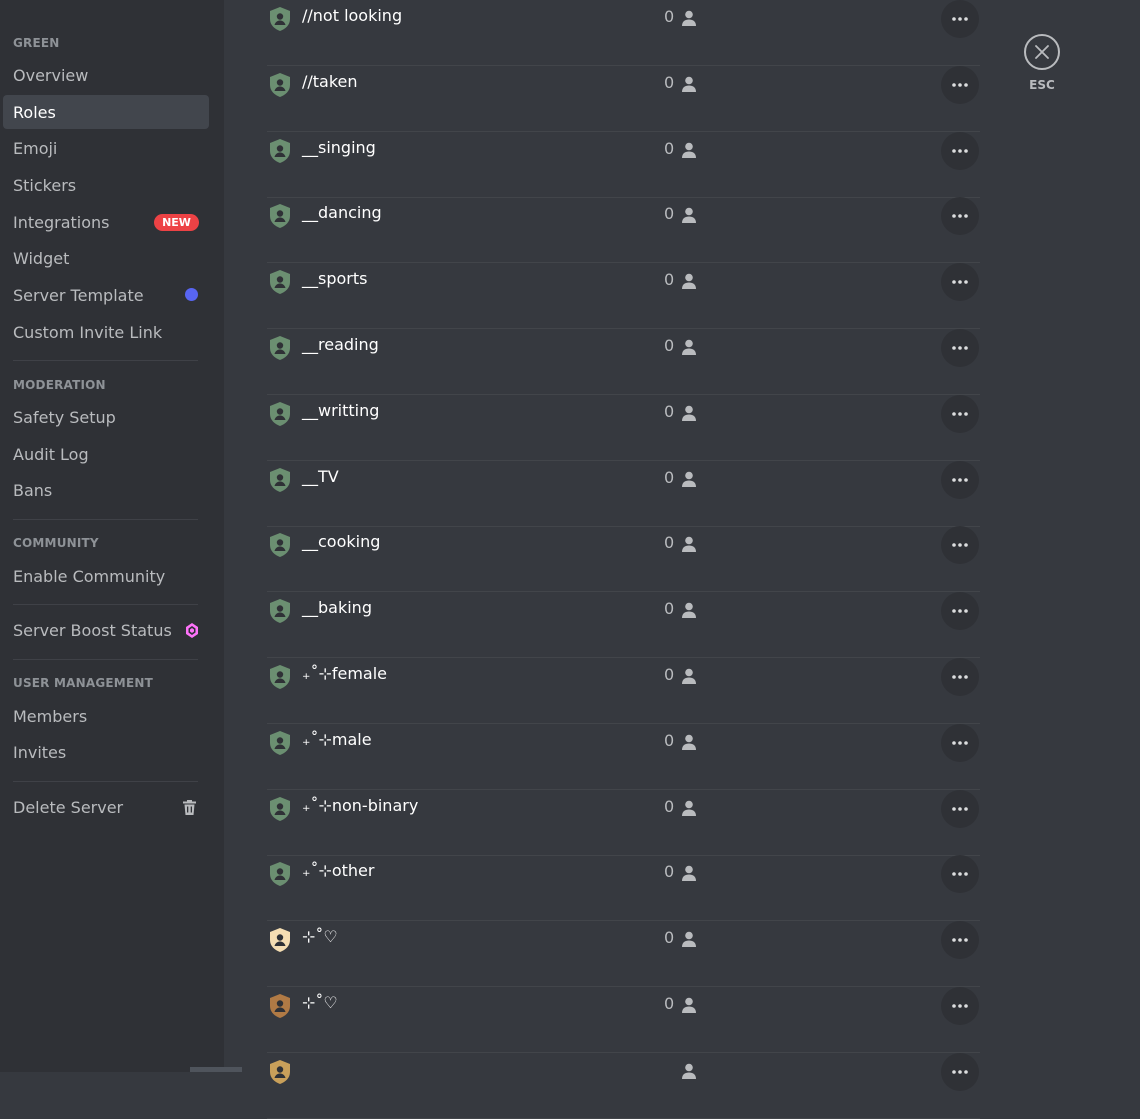 The height and width of the screenshot is (1119, 1140). I want to click on sidebar-item-custom-invite-link: Custom Invite Link, so click(106, 332).